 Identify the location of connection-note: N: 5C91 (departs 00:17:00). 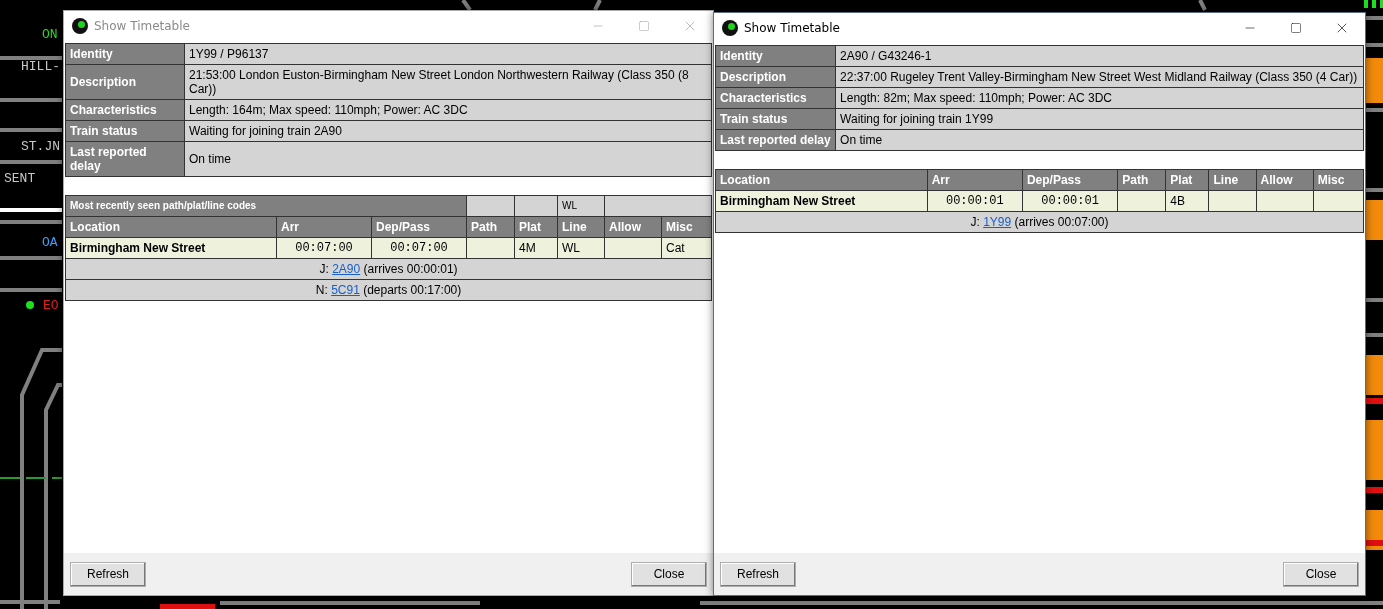
(388, 290).